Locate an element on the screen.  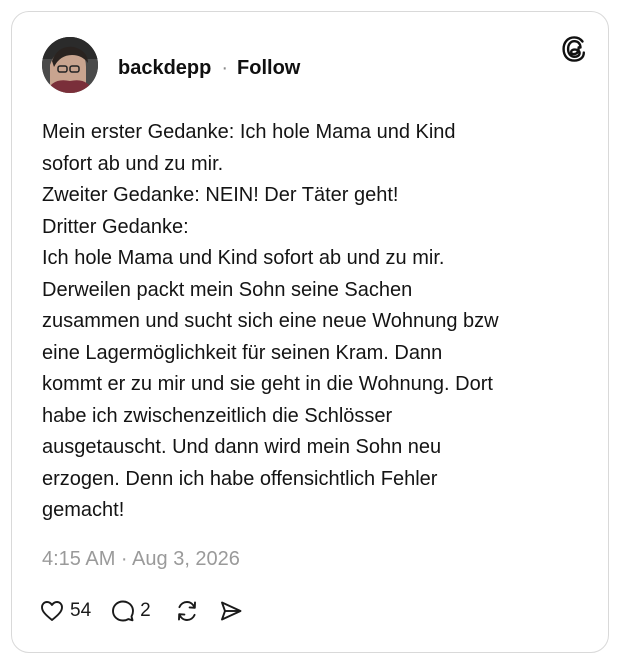
action-bar: 54 2 is located at coordinates (141, 611).